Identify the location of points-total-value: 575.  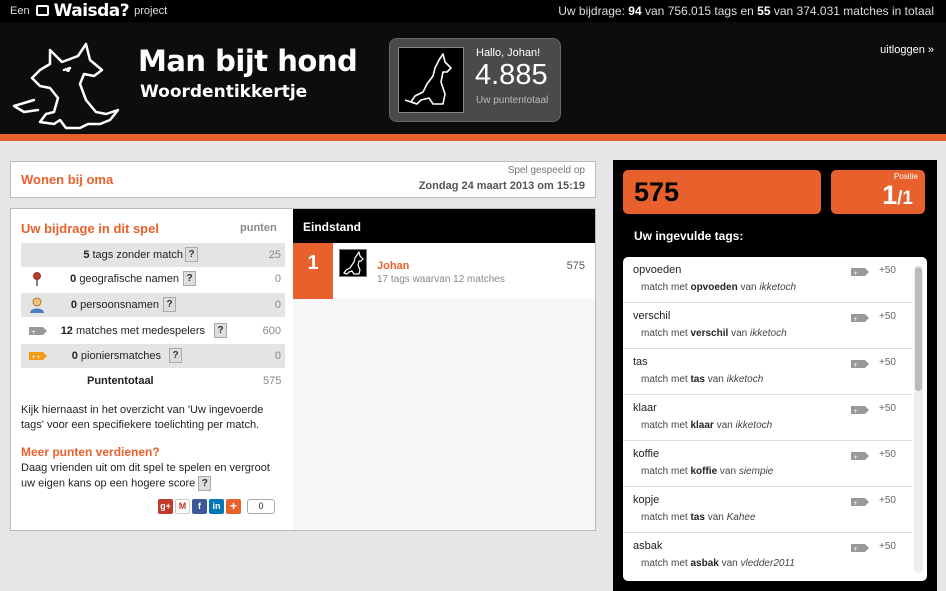
(272, 381).